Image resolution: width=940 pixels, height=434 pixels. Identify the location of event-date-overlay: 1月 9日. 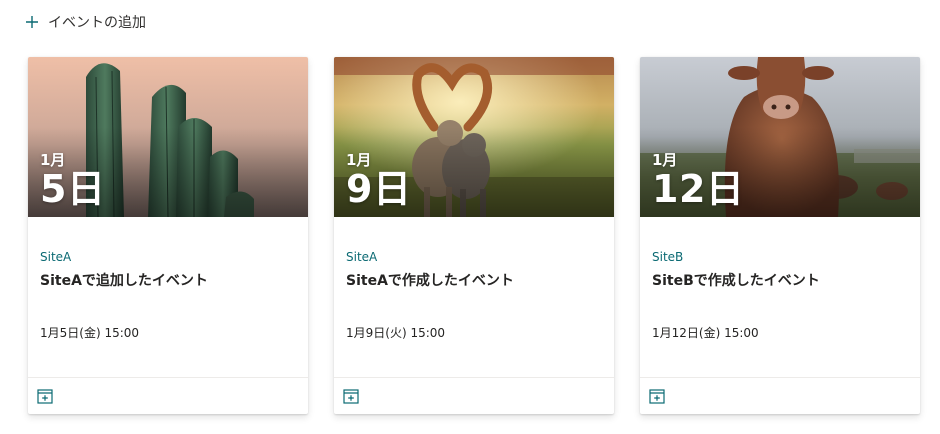
(378, 180).